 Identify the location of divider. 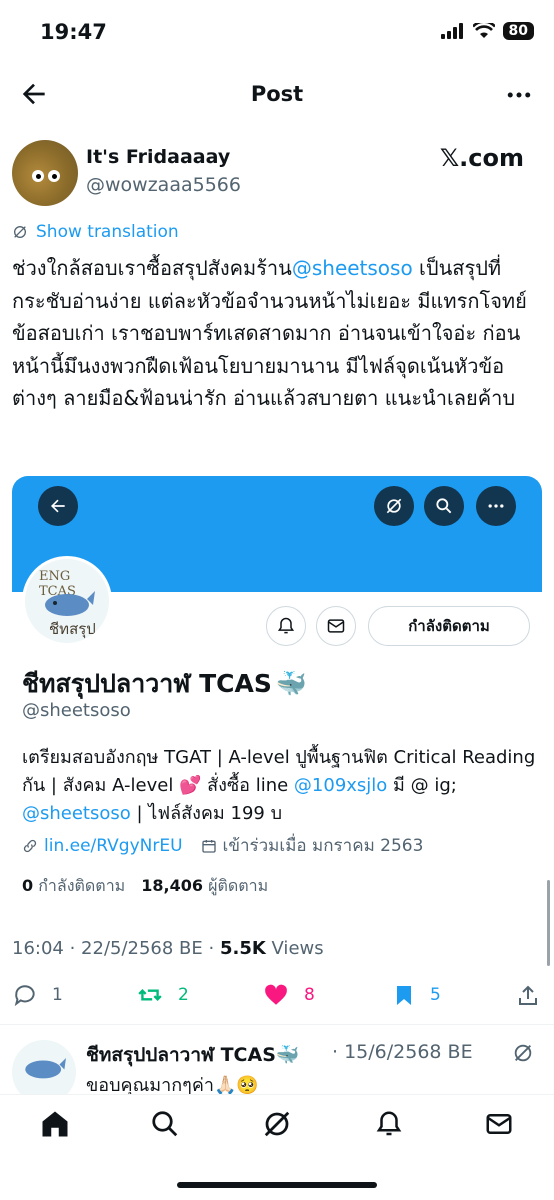
(277, 1024).